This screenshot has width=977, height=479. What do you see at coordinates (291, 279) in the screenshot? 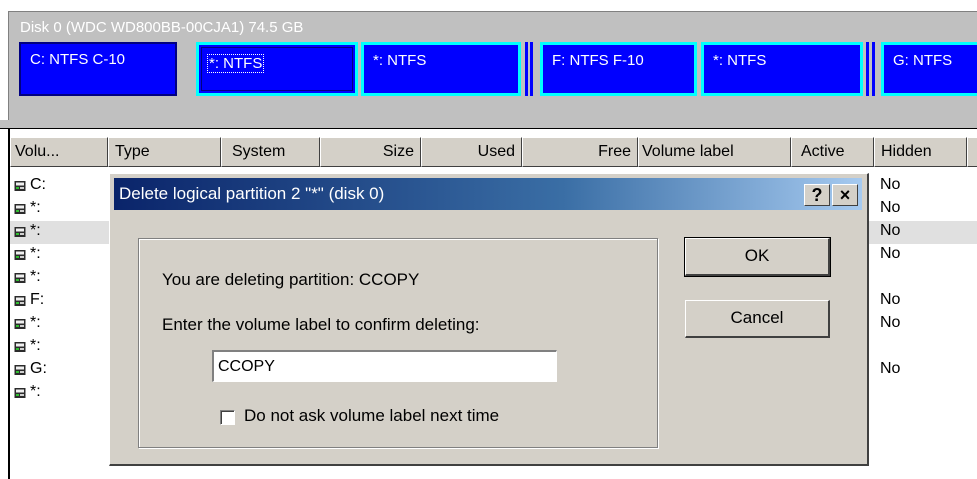
I see `deleting-partition-message: You are deleting partition: CCOPY` at bounding box center [291, 279].